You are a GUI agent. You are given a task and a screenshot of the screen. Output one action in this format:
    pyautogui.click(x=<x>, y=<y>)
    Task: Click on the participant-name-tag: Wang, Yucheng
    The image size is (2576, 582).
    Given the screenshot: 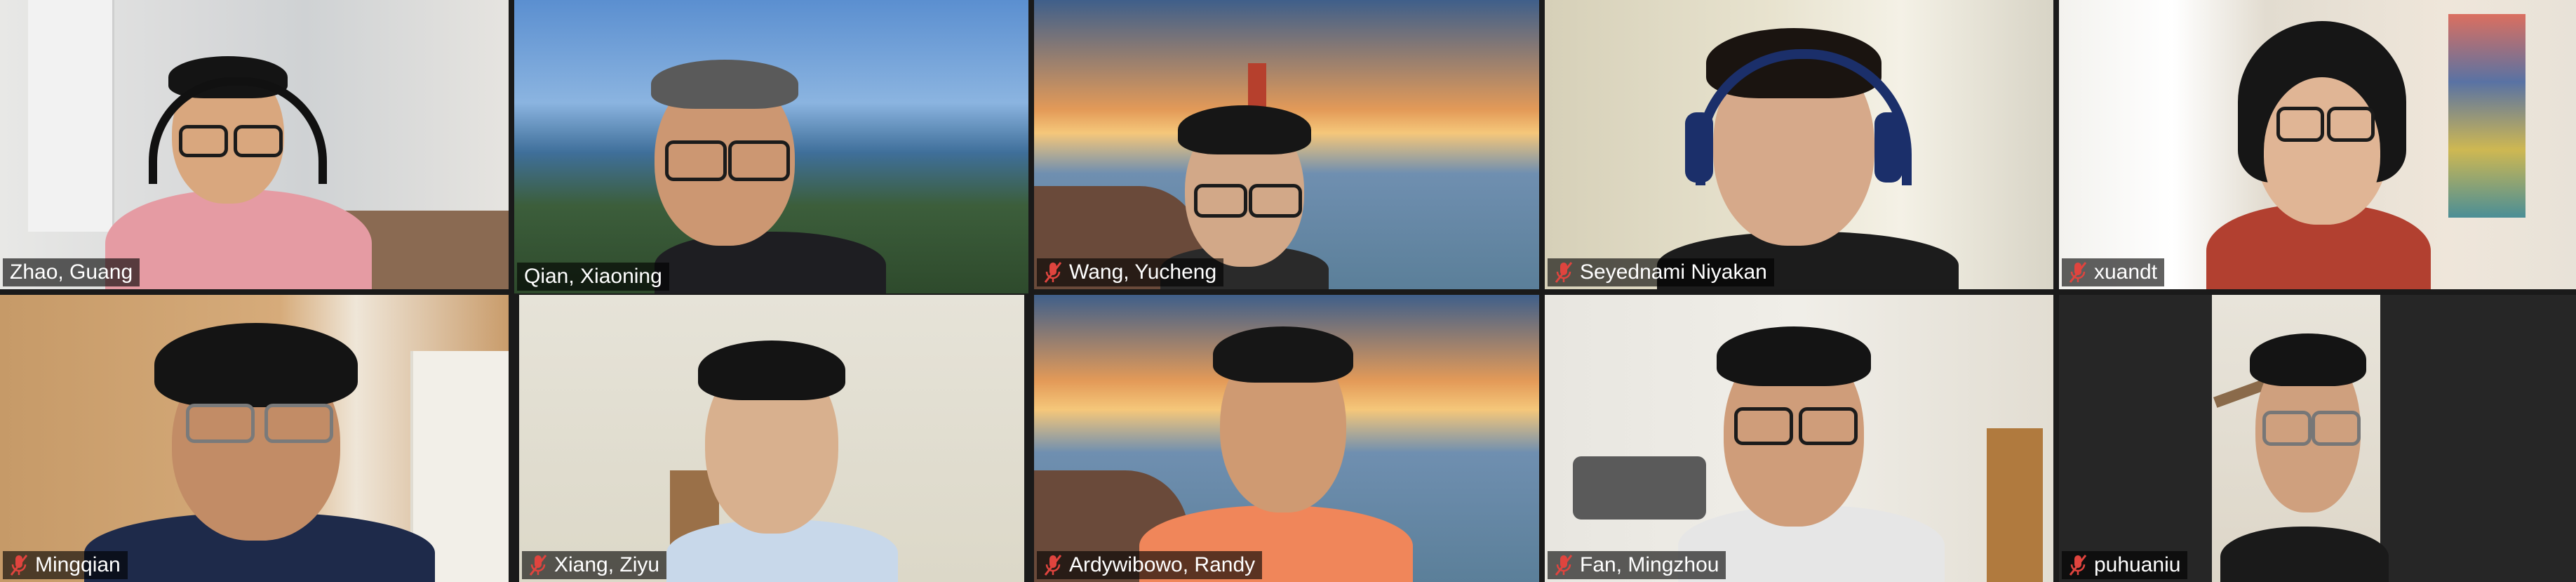 What is the action you would take?
    pyautogui.click(x=1130, y=272)
    